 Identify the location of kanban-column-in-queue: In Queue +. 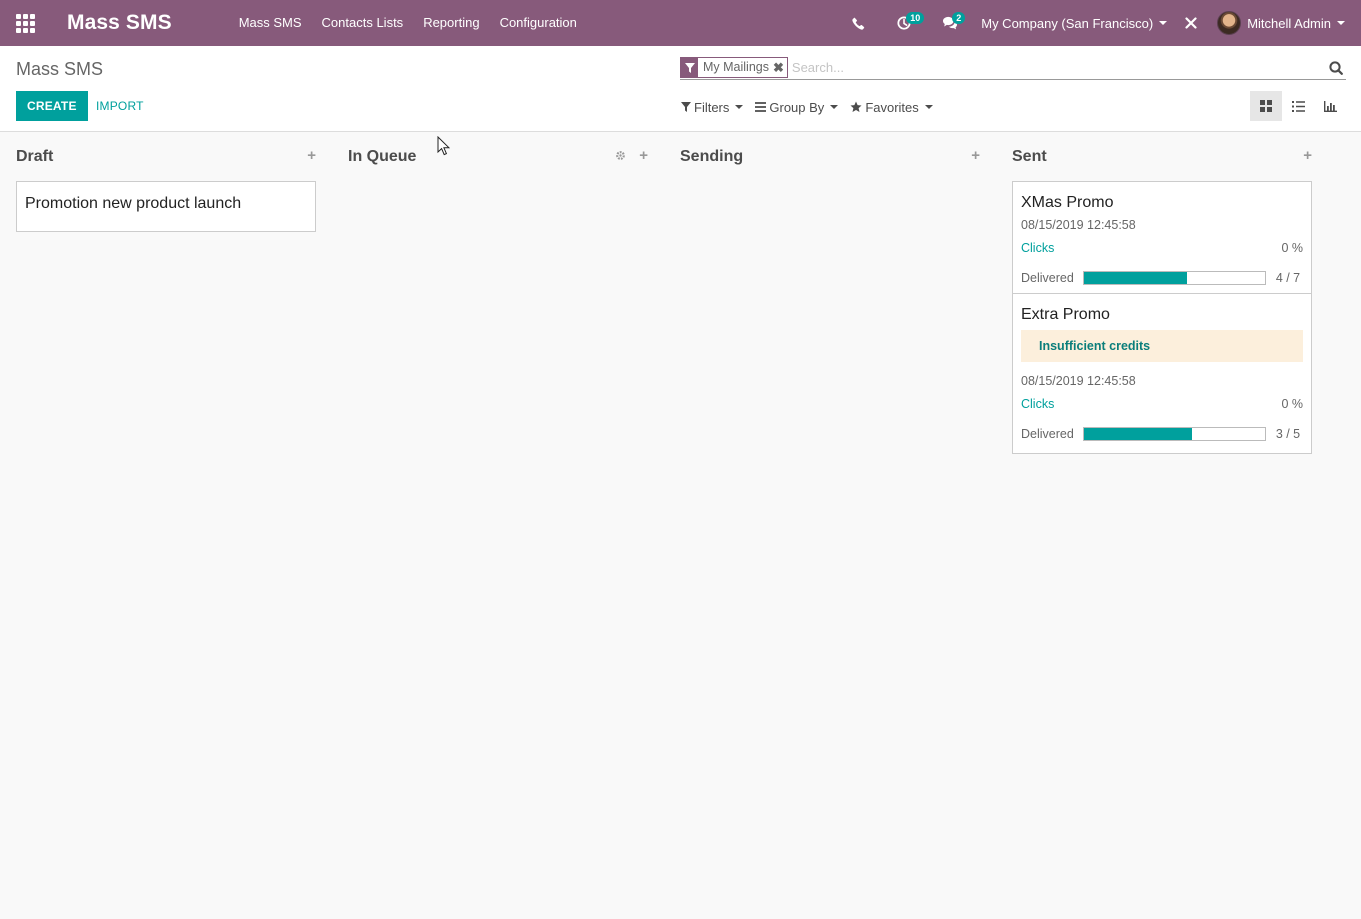
(498, 157).